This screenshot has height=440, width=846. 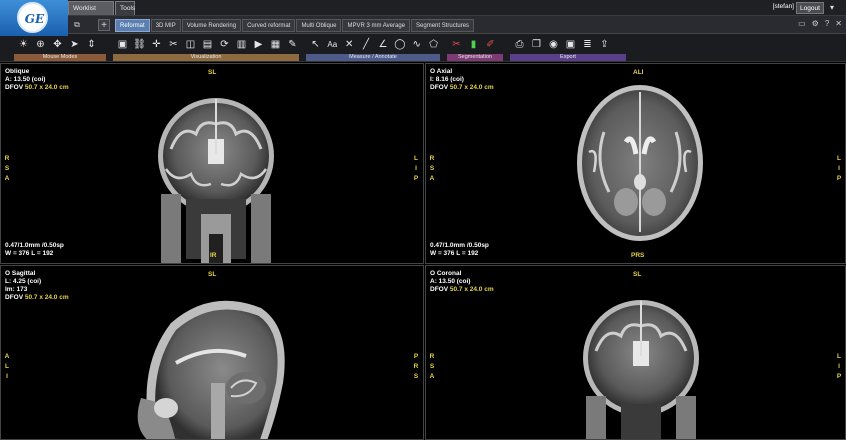 I want to click on image-number: Im: 173, so click(x=16, y=289).